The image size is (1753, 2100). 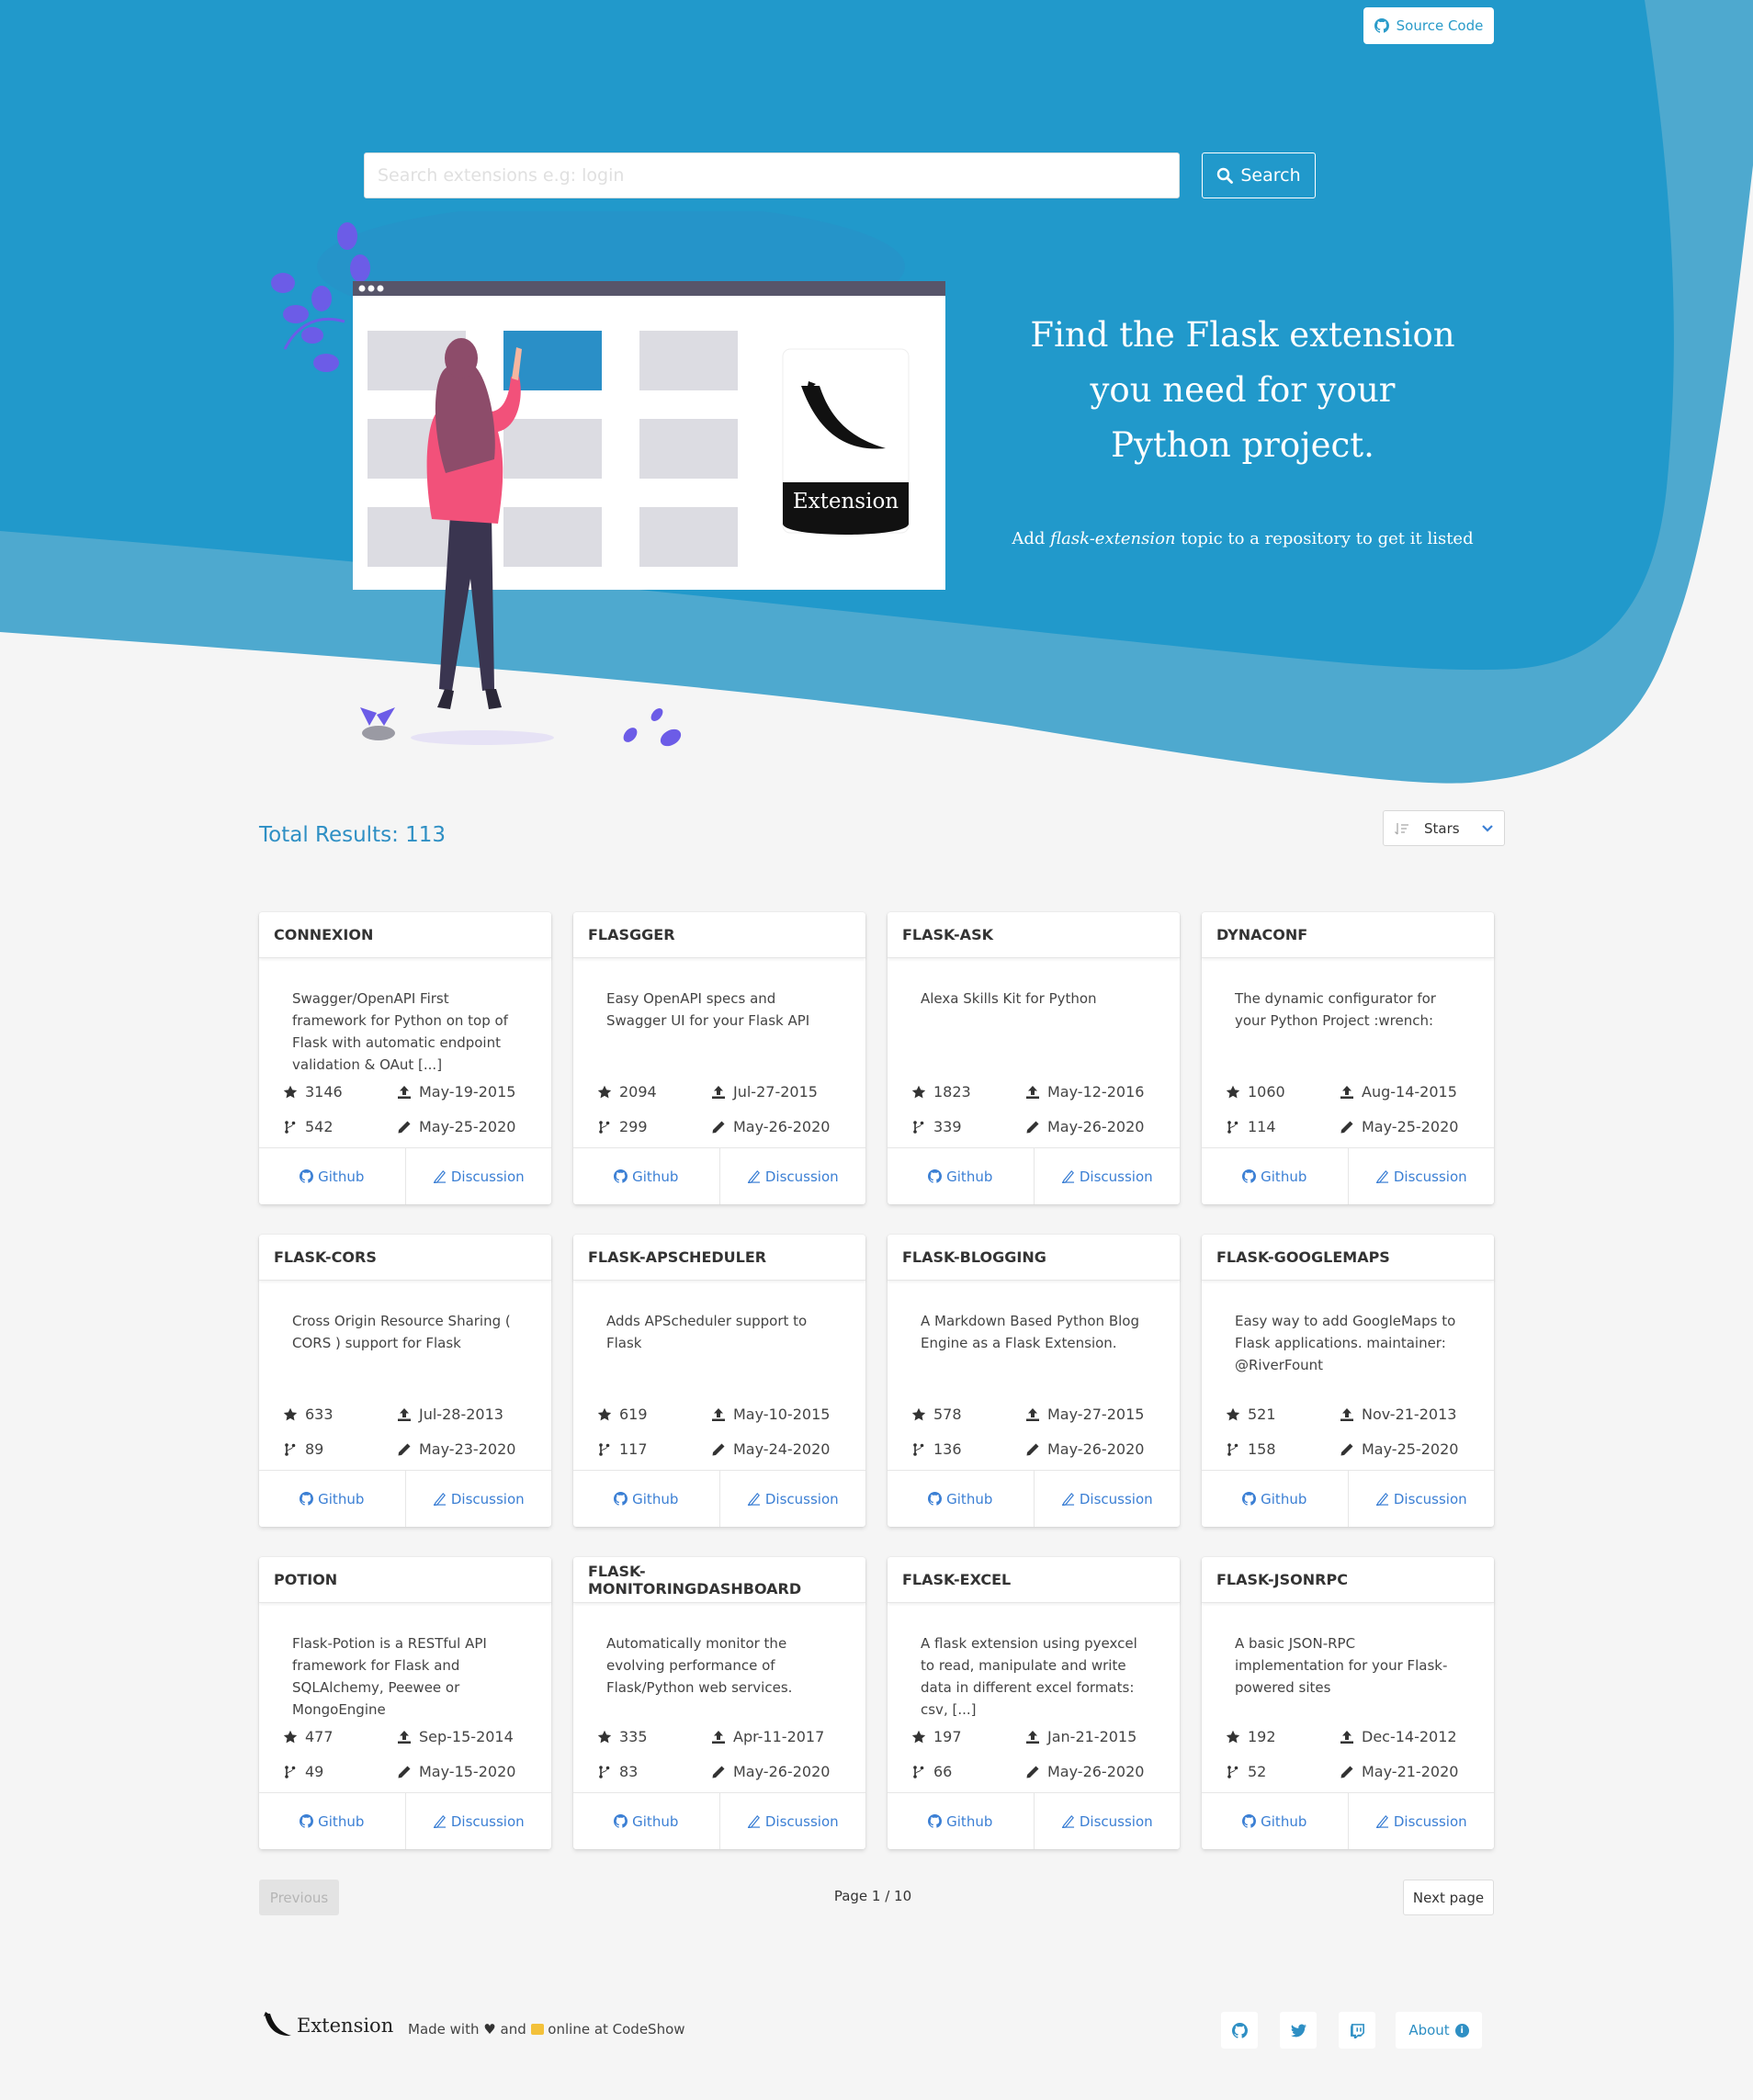 I want to click on stars-stat: 521, so click(x=1251, y=1414).